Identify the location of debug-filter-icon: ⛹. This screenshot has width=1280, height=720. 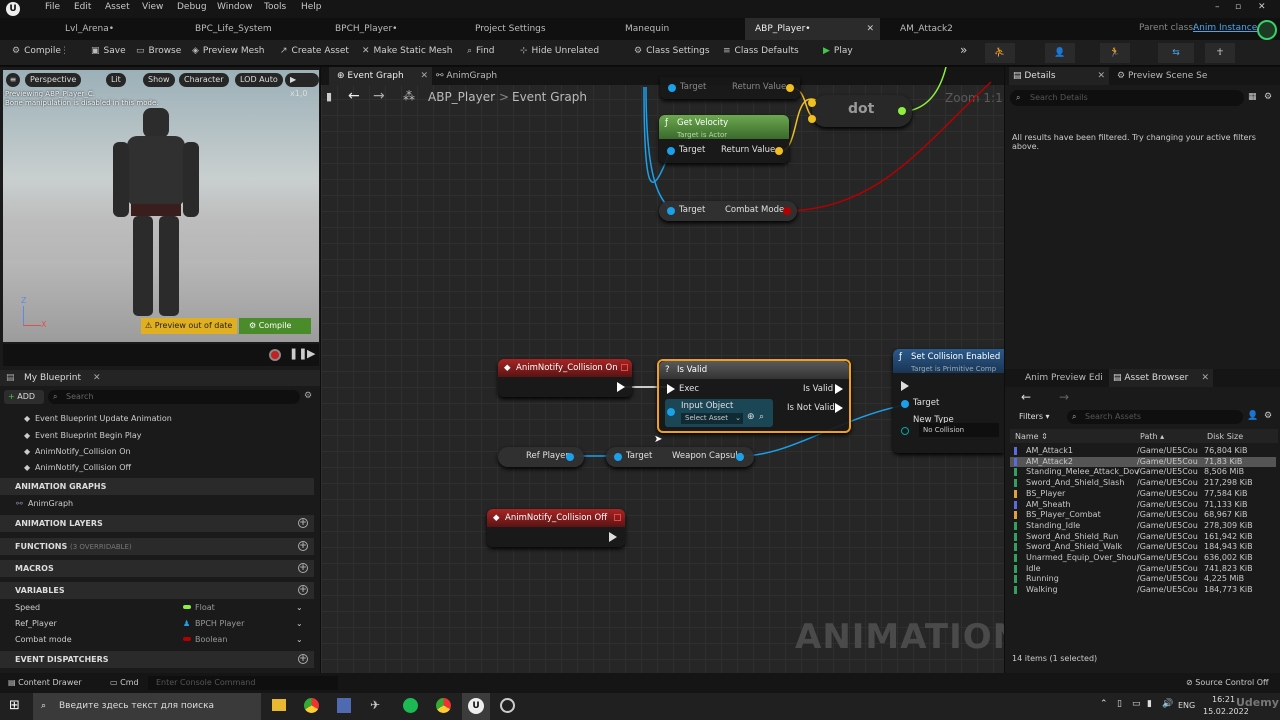
(1000, 53).